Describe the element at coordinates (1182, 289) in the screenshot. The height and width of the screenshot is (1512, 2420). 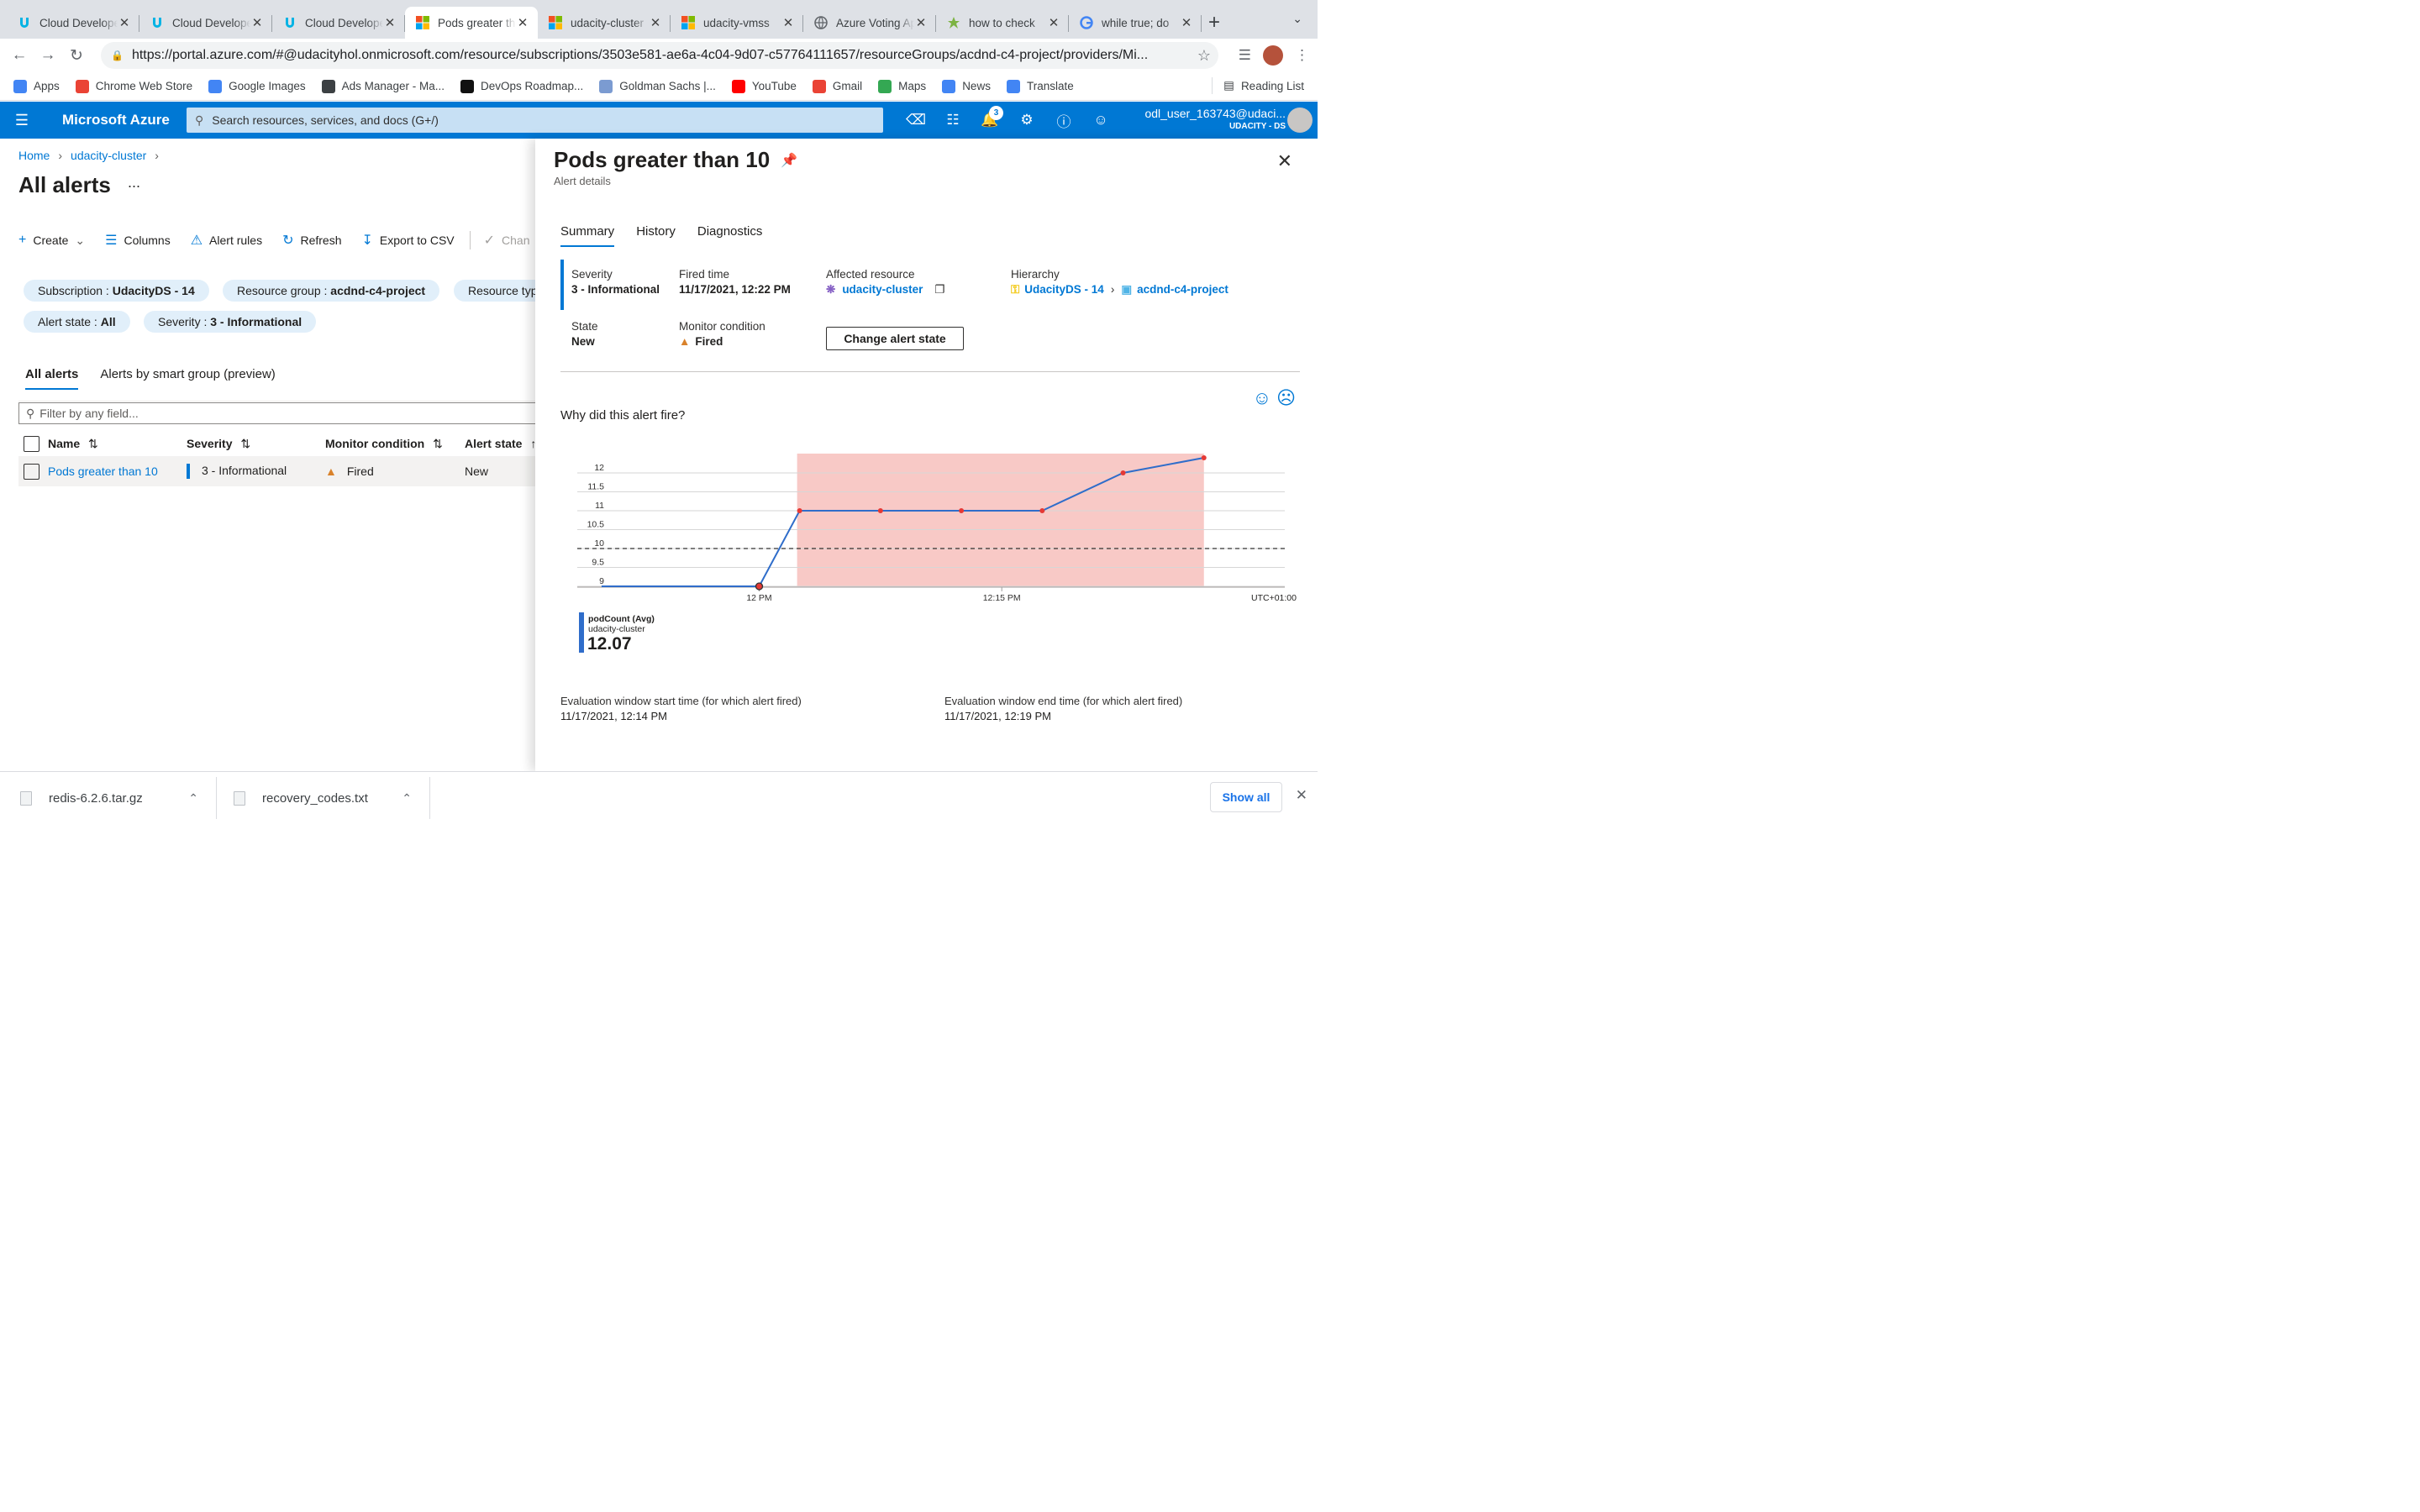
I see `hierarchy-rg-link: acdnd-c4-project` at that location.